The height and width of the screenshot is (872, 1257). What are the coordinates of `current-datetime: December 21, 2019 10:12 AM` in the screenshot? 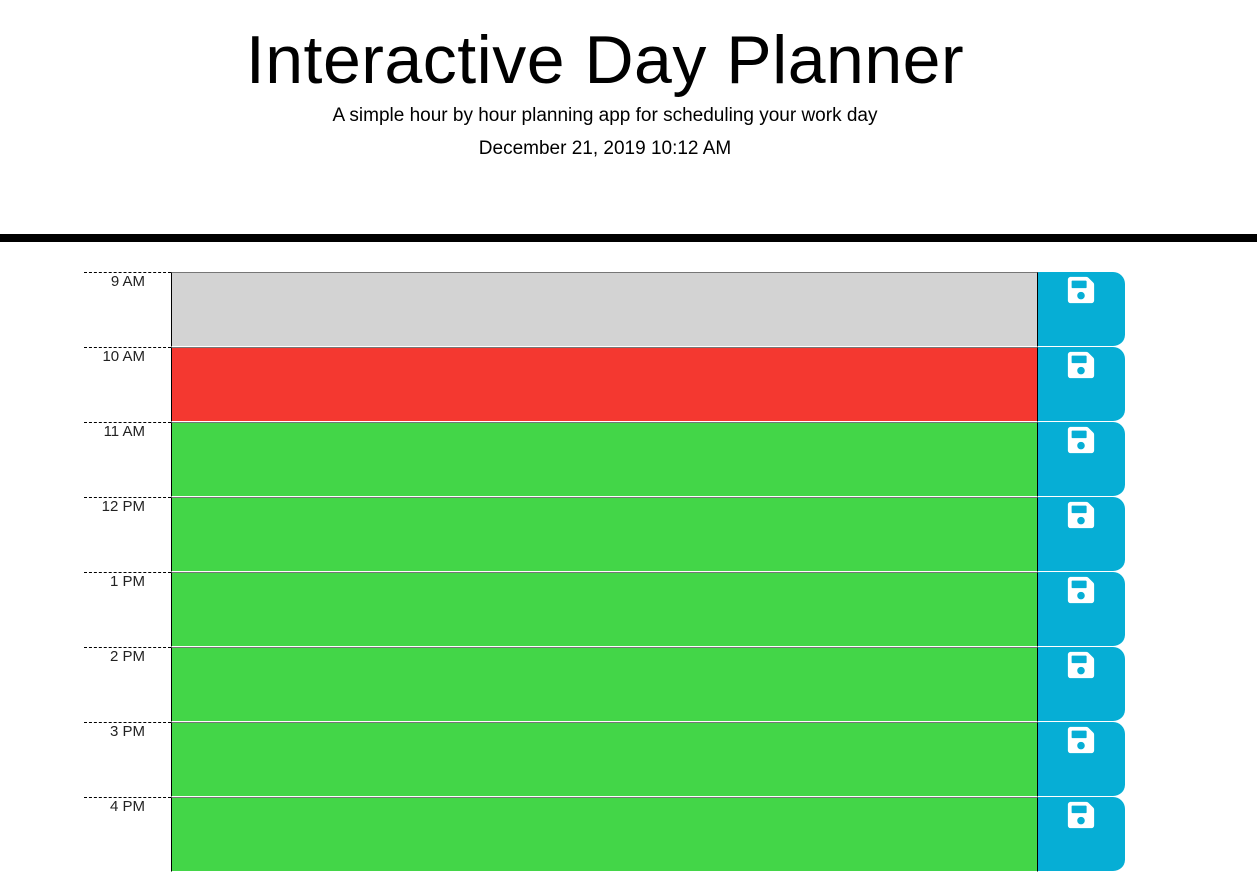 It's located at (605, 148).